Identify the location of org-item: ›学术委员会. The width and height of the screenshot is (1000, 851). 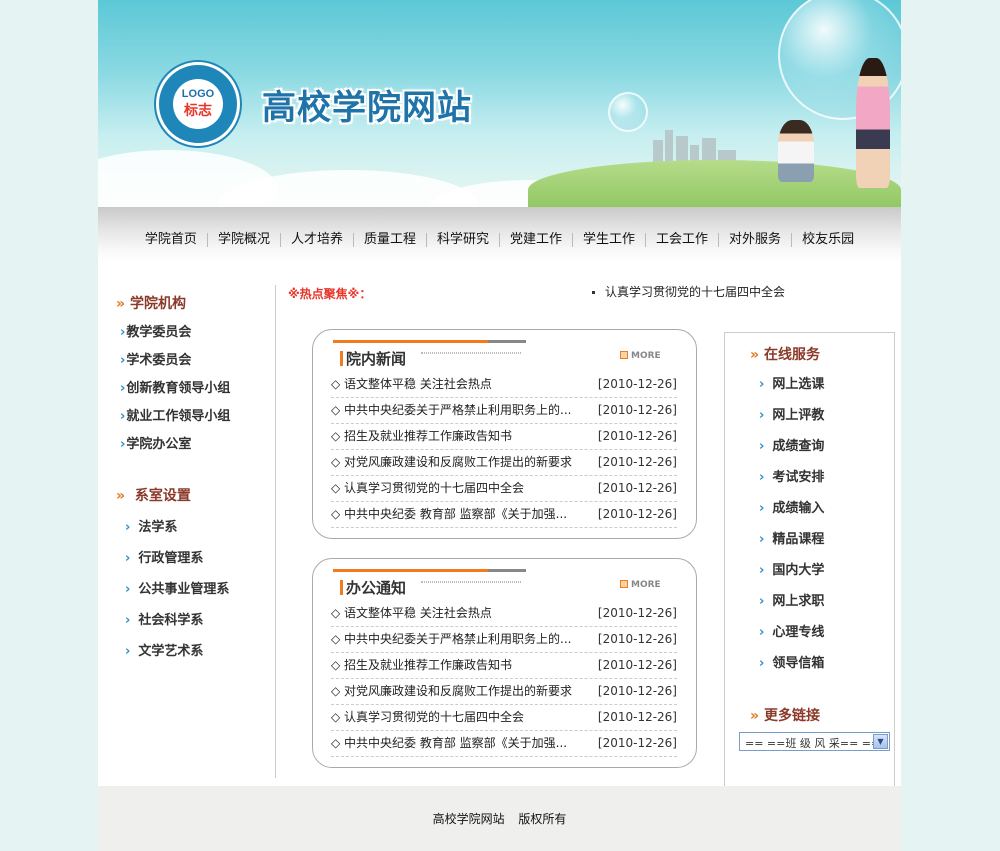
(175, 363).